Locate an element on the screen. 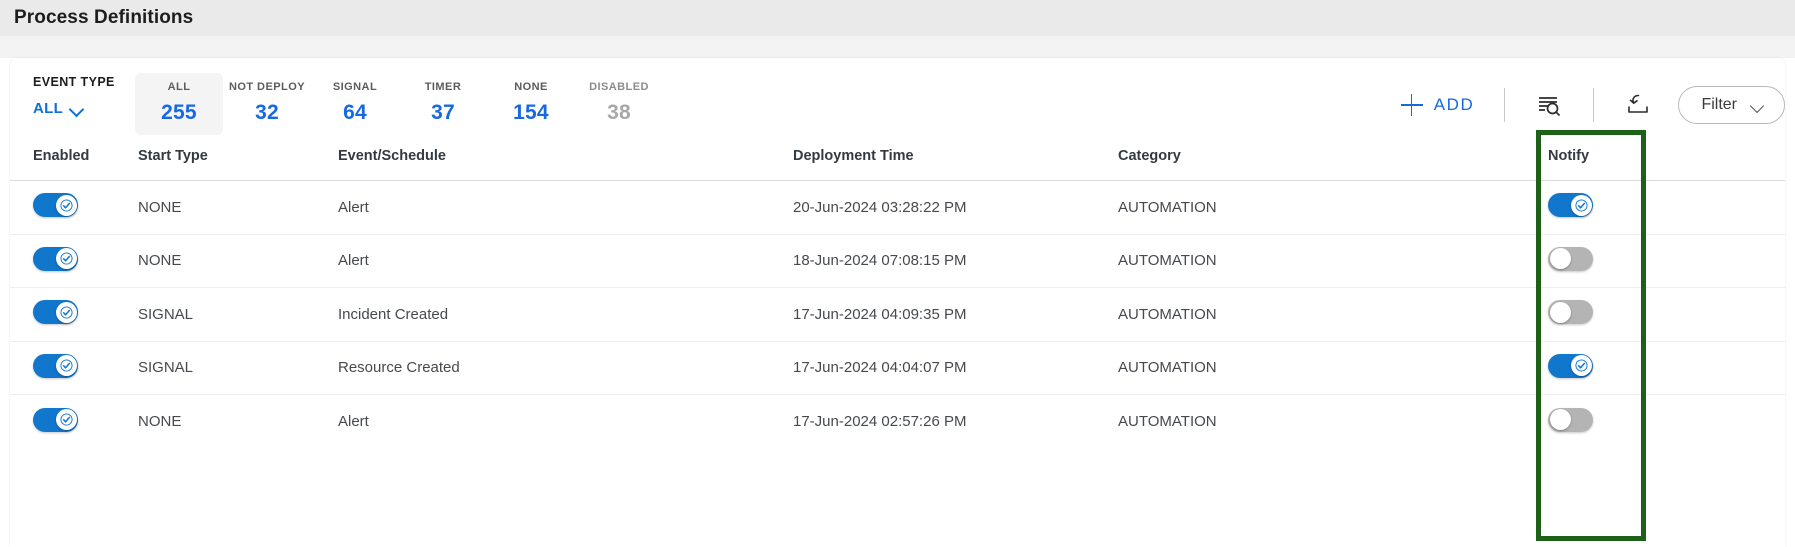  stat-tab-value: 154 is located at coordinates (531, 112).